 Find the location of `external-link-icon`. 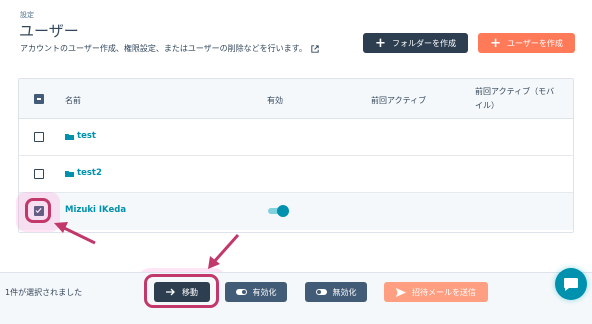

external-link-icon is located at coordinates (315, 48).